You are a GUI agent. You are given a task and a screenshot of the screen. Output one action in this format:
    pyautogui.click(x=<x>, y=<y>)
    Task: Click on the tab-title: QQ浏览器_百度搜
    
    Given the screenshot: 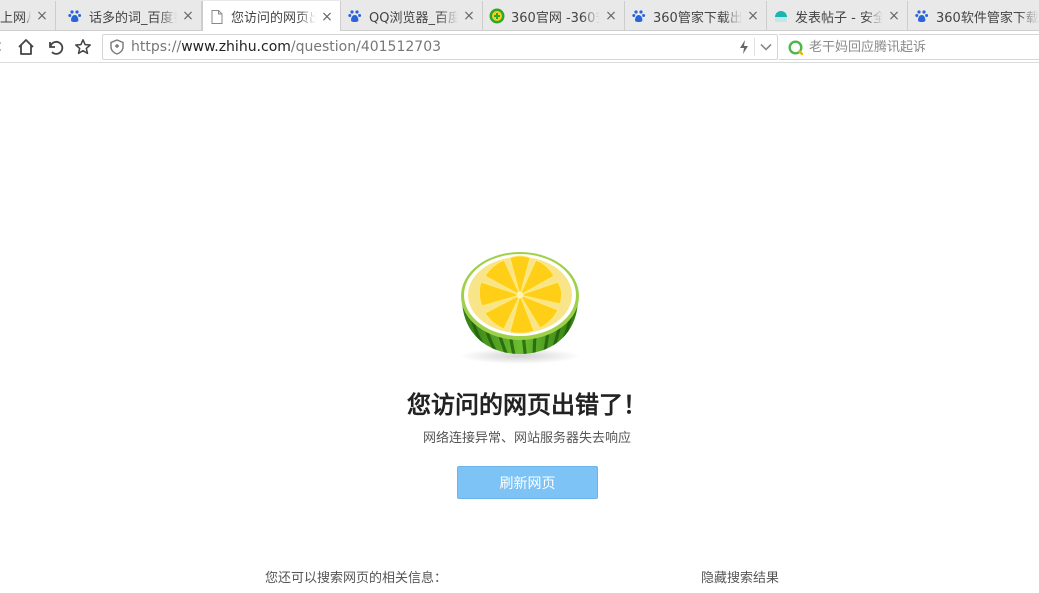 What is the action you would take?
    pyautogui.click(x=413, y=18)
    